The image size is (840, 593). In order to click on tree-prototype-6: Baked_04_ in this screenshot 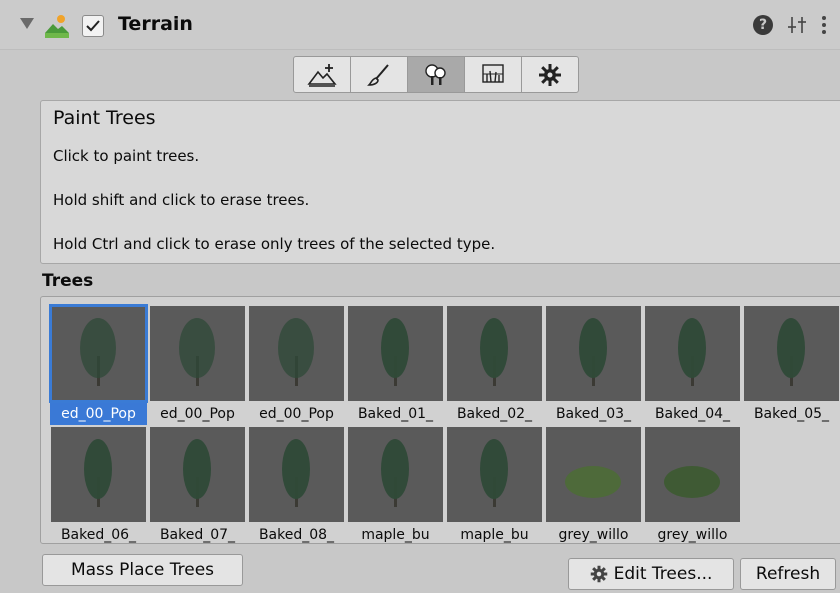, I will do `click(692, 365)`.